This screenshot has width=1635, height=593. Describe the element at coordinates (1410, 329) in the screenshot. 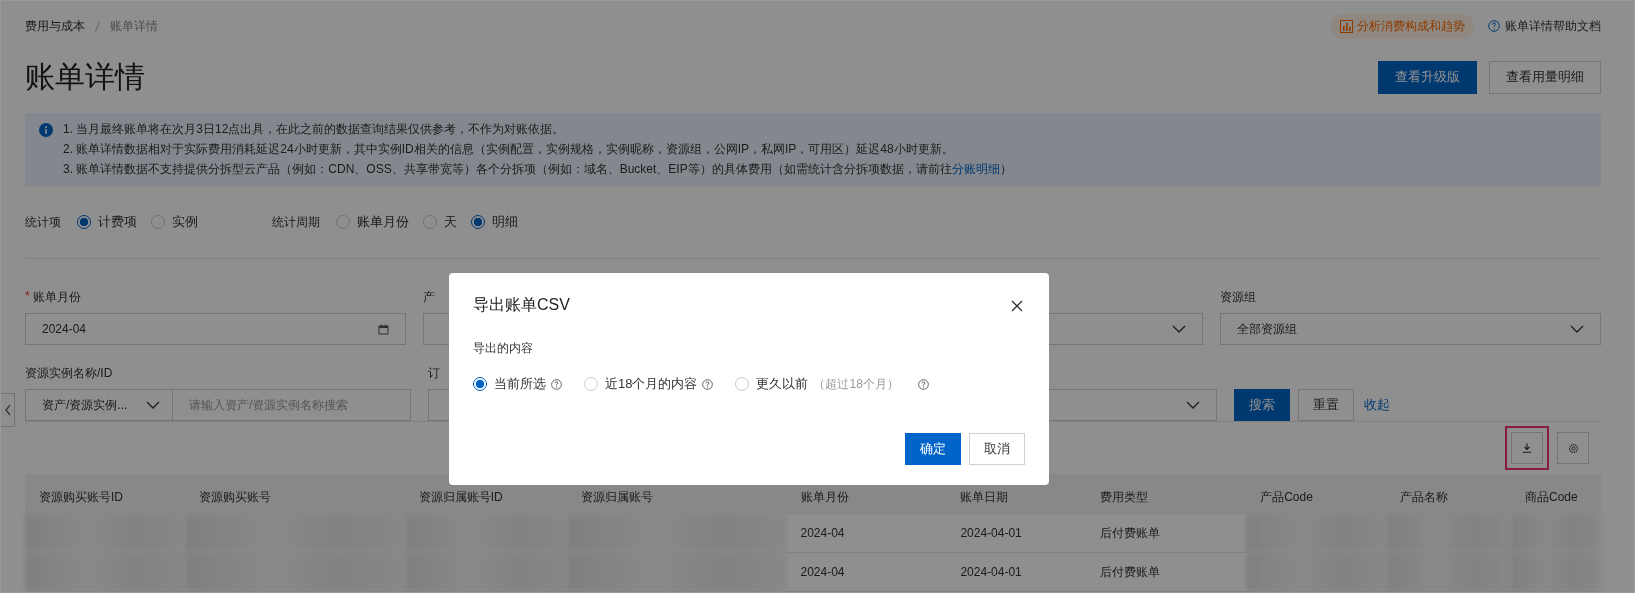

I see `select-field: 全部资源组` at that location.